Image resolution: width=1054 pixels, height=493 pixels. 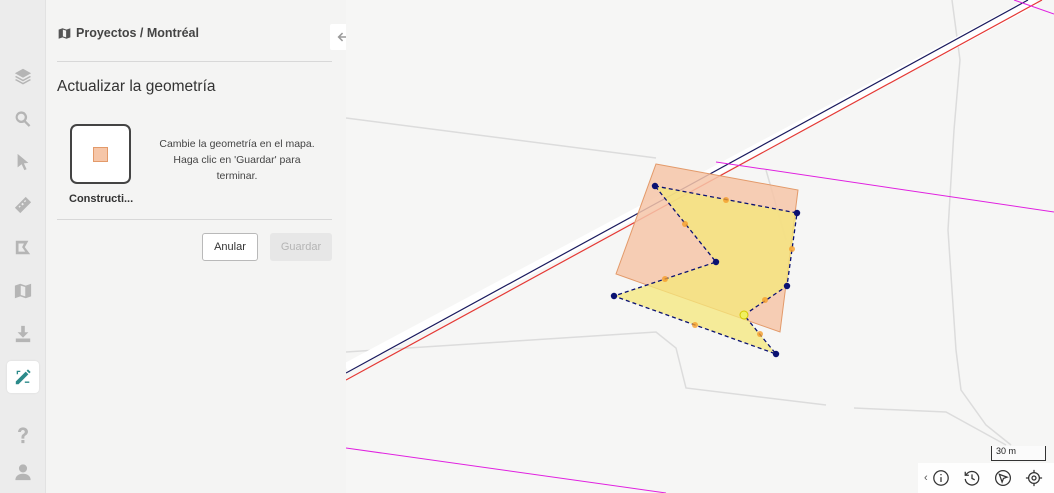 I want to click on navigation-button, so click(x=1002, y=478).